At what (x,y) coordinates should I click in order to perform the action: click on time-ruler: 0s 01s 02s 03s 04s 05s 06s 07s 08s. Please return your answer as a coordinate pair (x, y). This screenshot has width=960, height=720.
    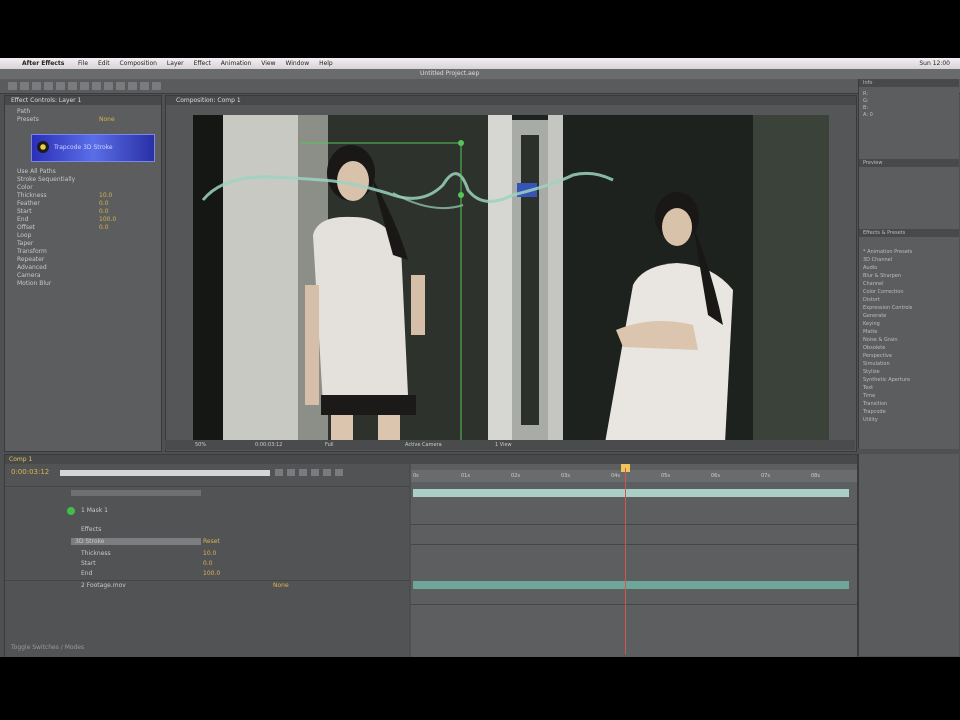
    Looking at the image, I should click on (634, 476).